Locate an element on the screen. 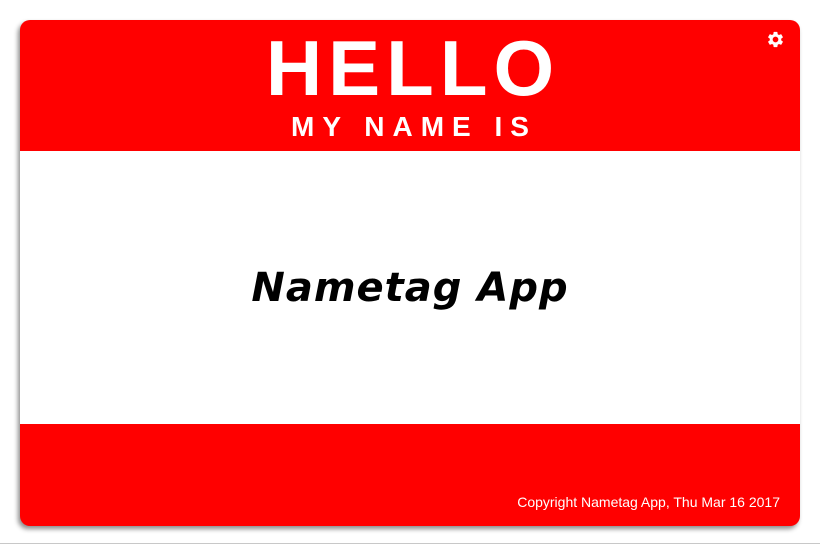  hello-heading: HELLO is located at coordinates (413, 68).